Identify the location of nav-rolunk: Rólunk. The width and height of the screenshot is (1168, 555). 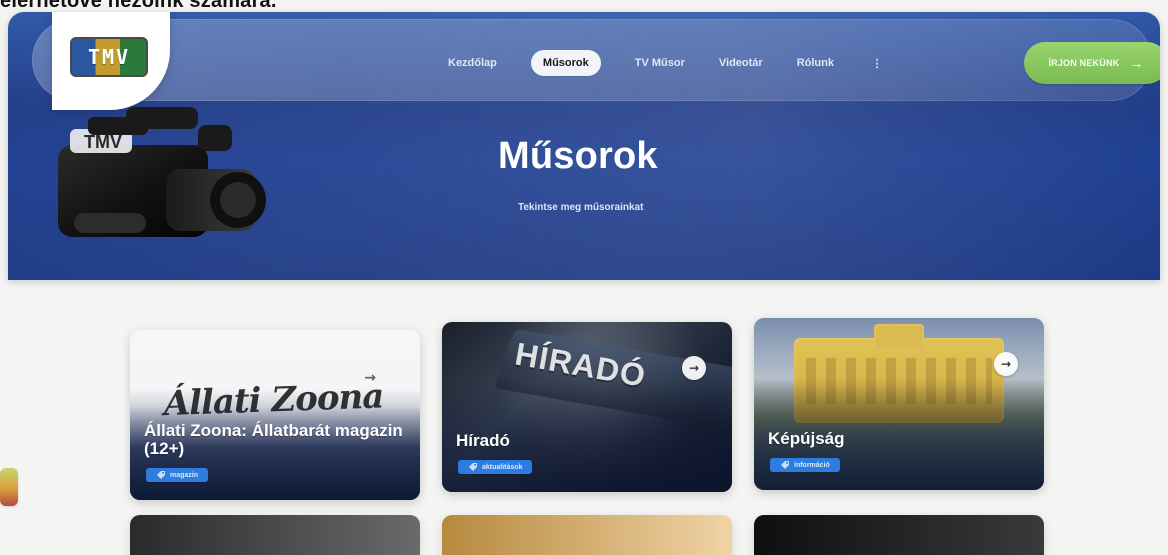
(815, 63).